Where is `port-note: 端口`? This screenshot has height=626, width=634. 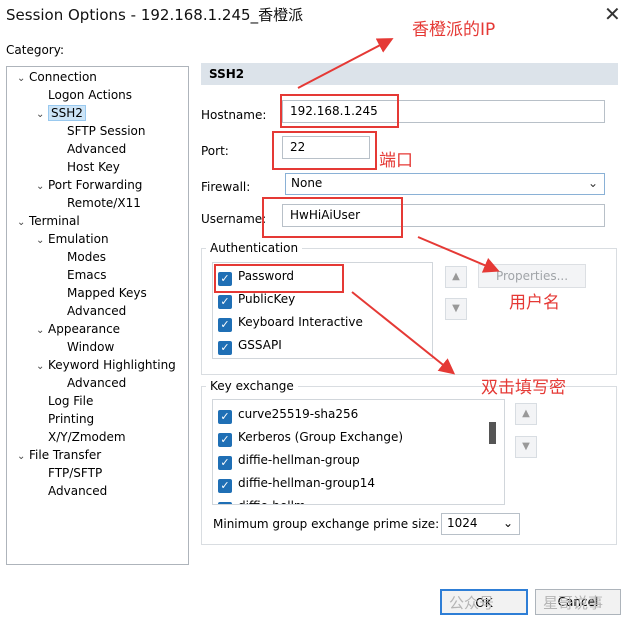
port-note: 端口 is located at coordinates (396, 161).